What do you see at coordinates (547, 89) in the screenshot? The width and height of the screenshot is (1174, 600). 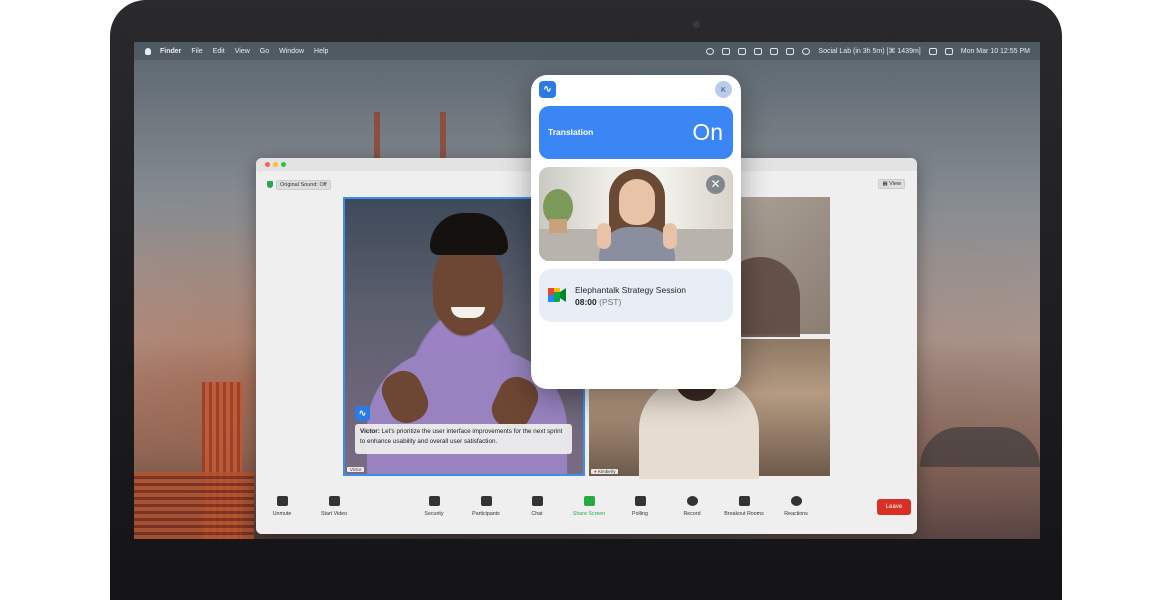 I see `elephantalk-logo-icon: ∿` at bounding box center [547, 89].